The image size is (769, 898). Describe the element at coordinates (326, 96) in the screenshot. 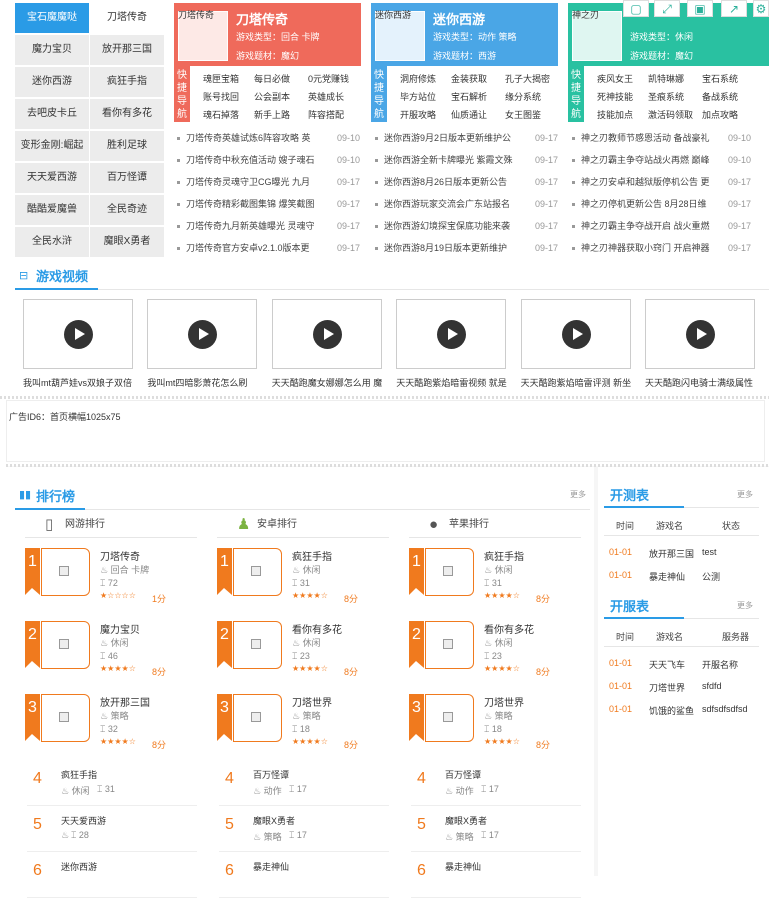

I see `quick-link: 英雄成长` at that location.